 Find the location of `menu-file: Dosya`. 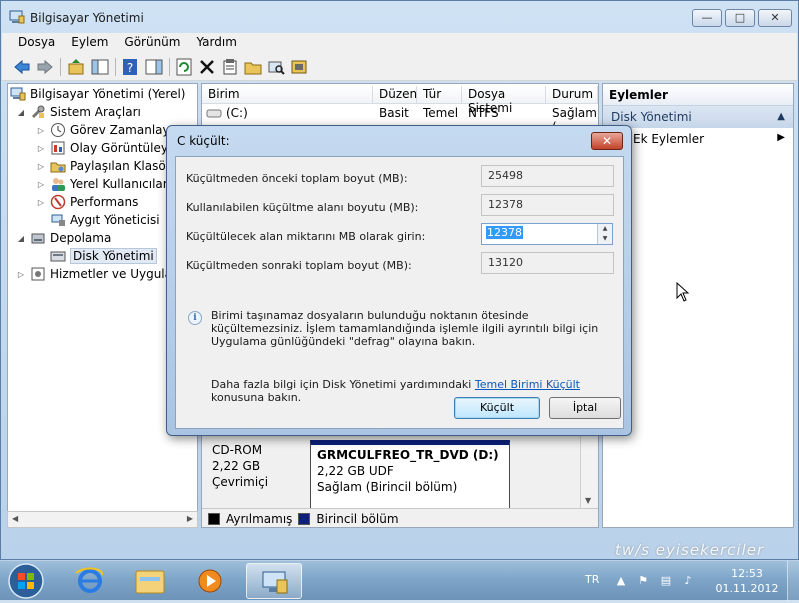

menu-file: Dosya is located at coordinates (36, 43).